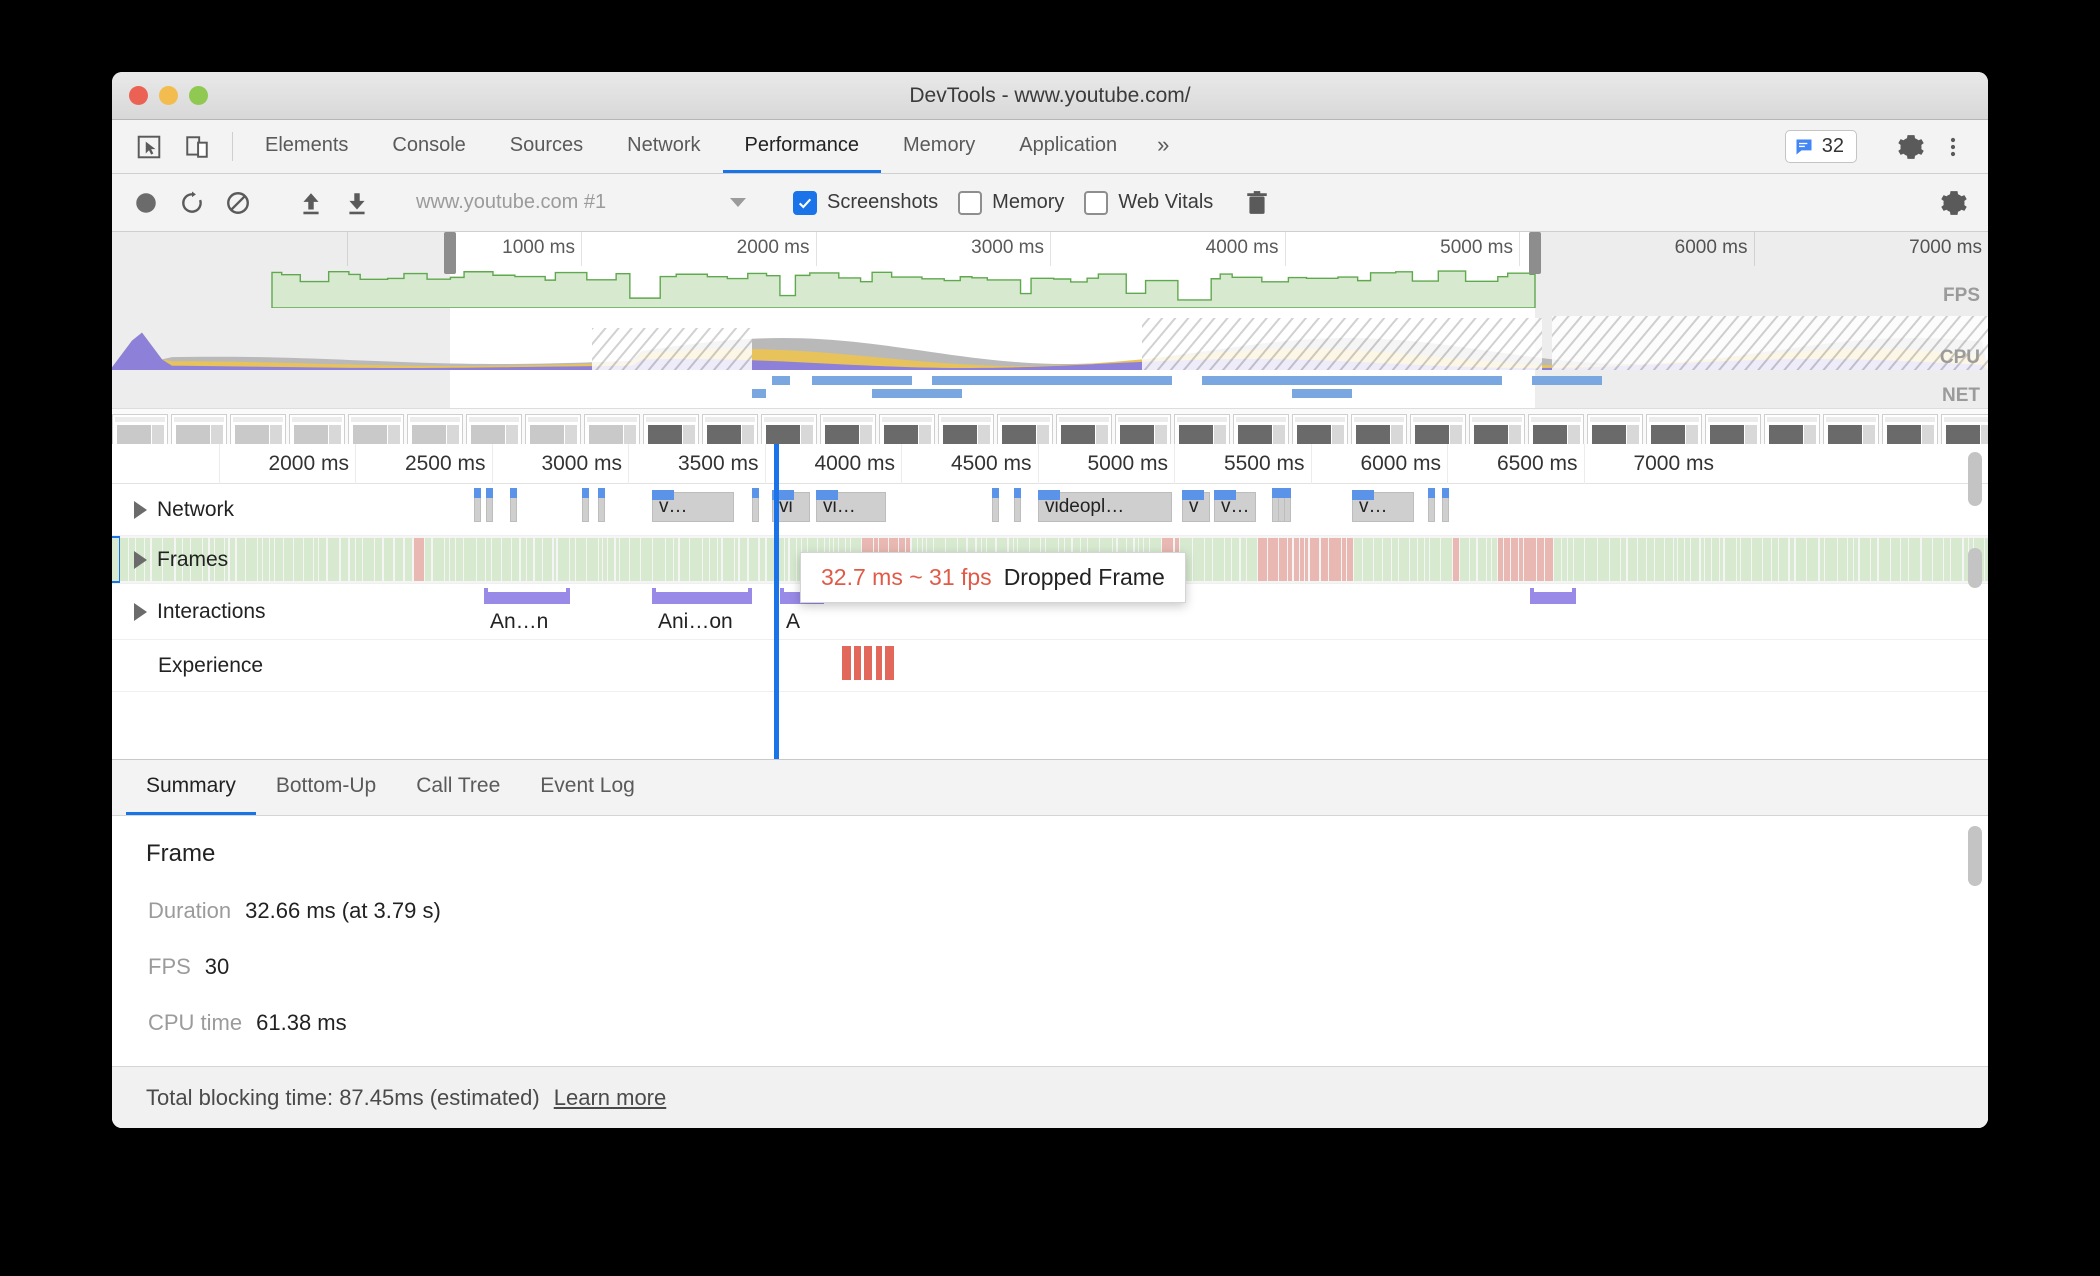 This screenshot has width=2100, height=1276. I want to click on tab-overflow-button: », so click(1163, 146).